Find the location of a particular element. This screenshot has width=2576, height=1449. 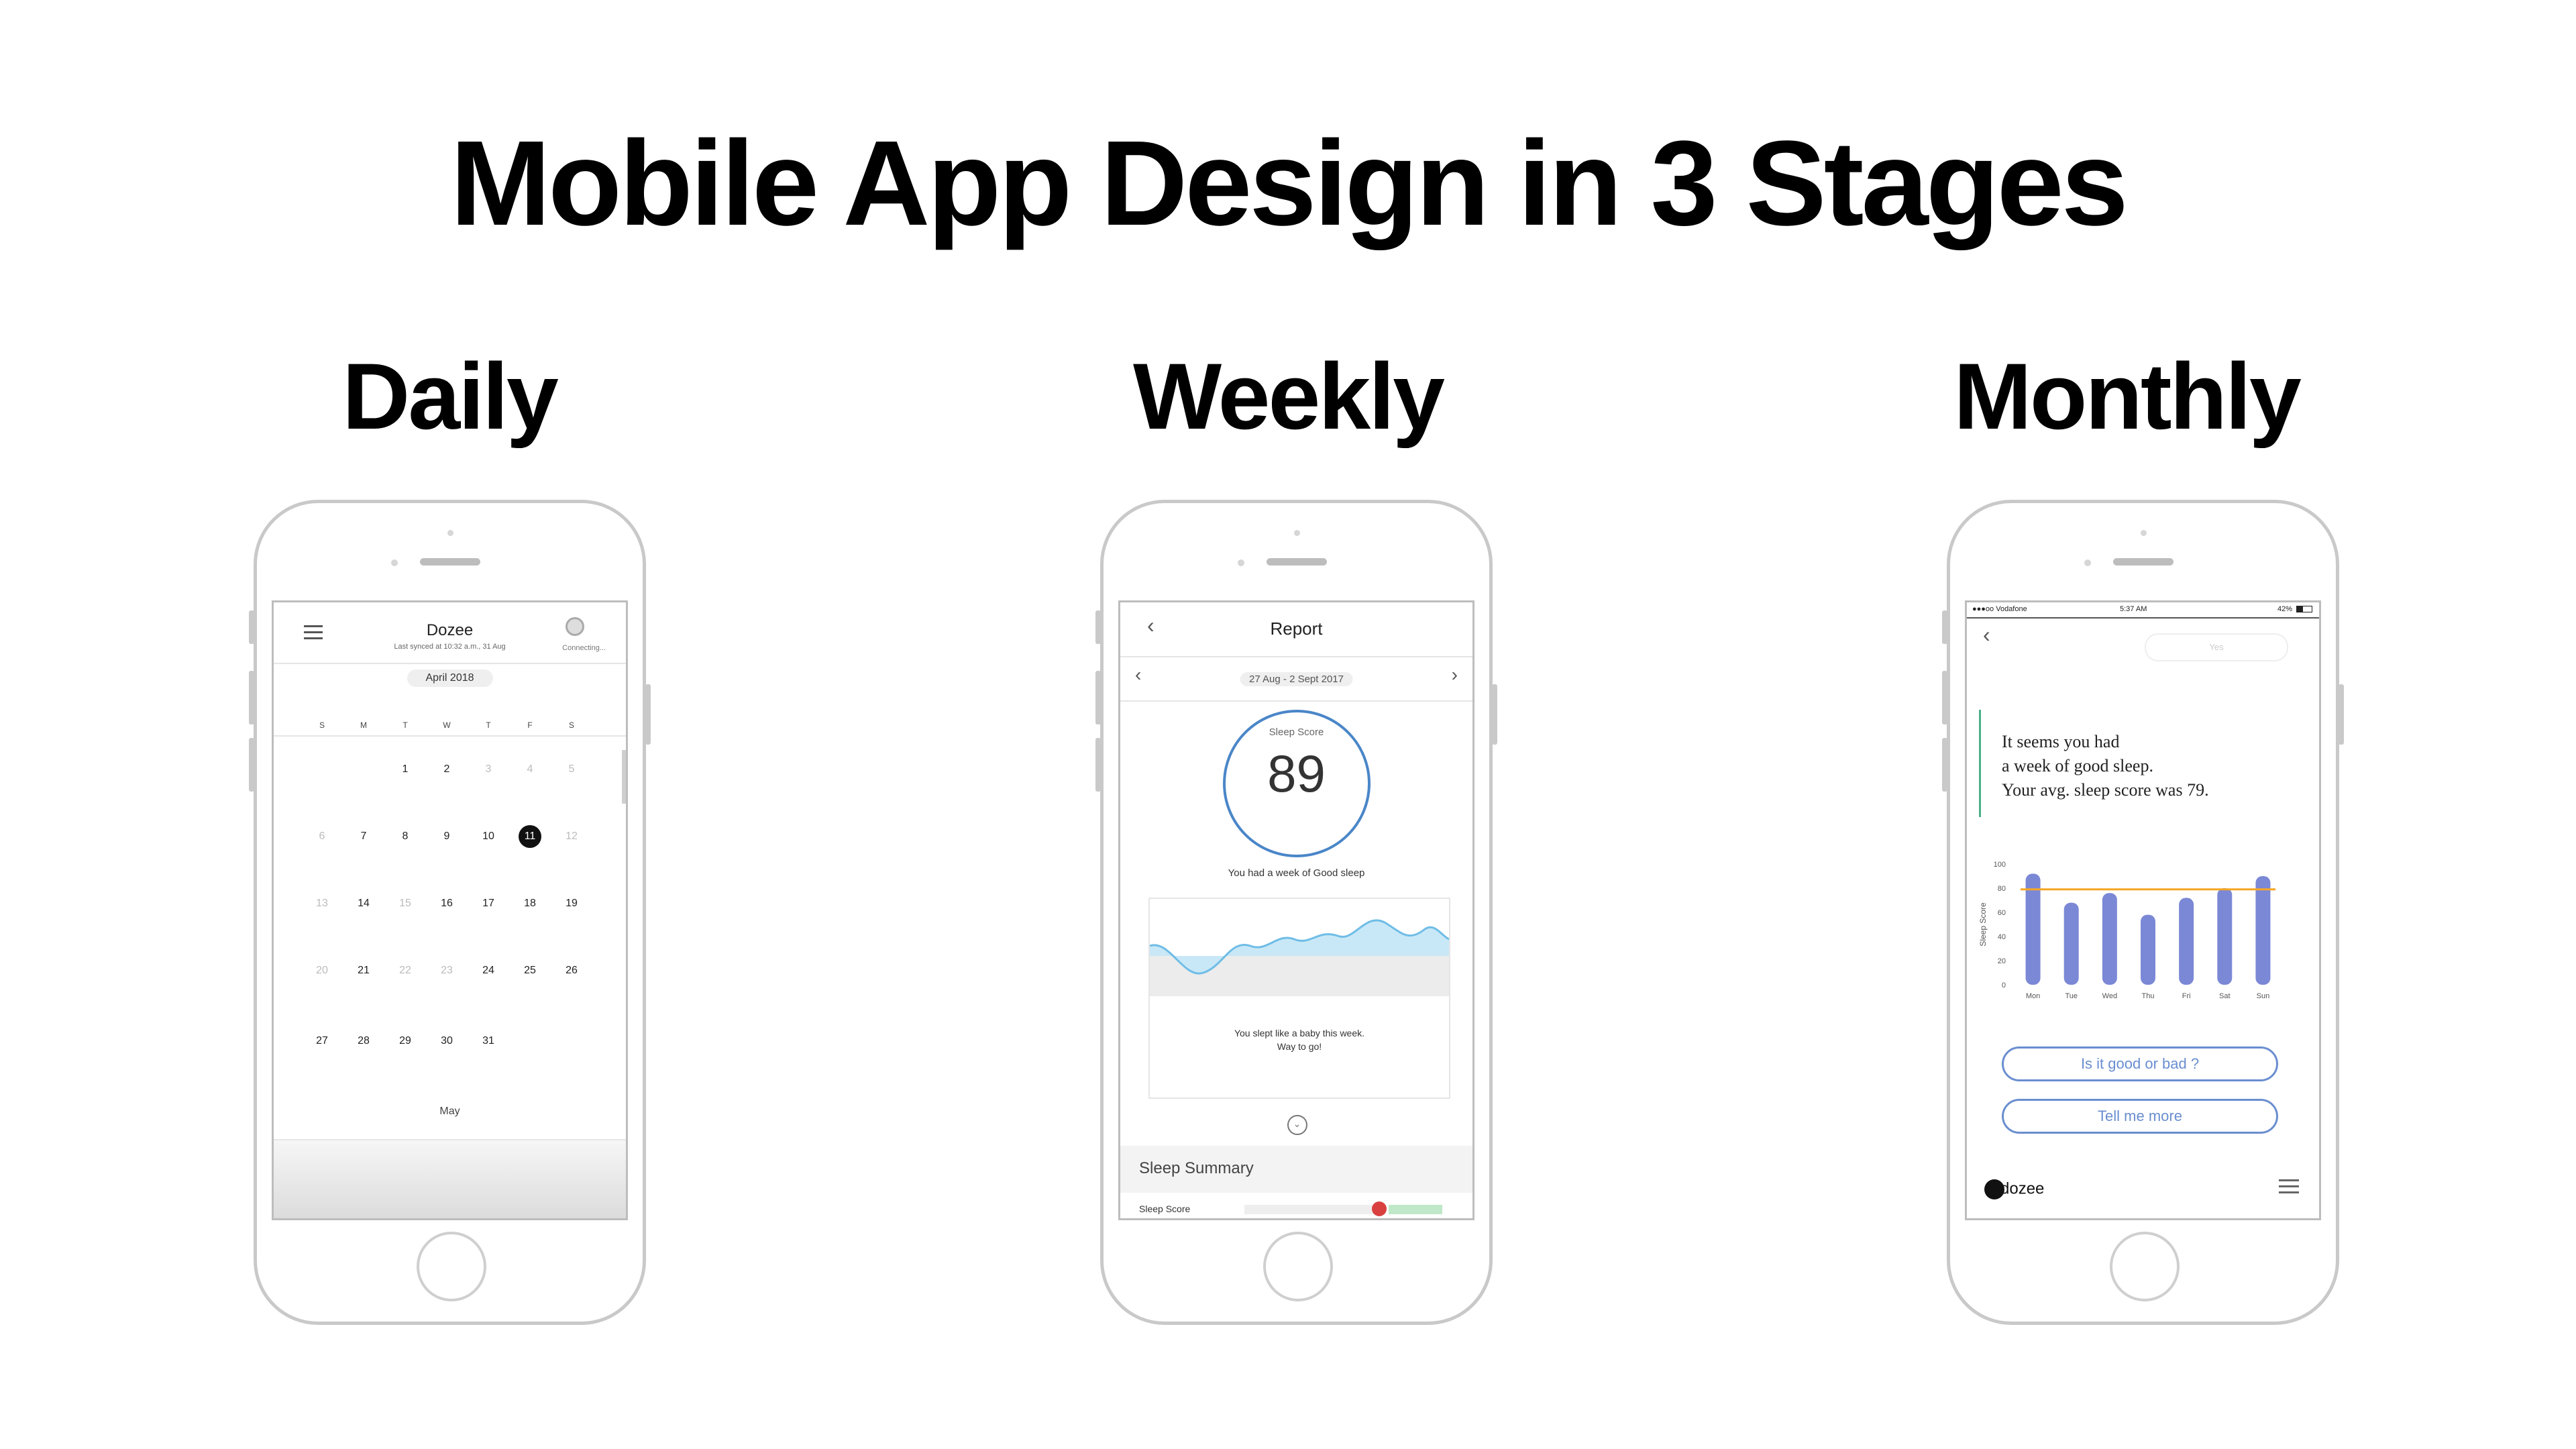

summary-marker-icon is located at coordinates (1379, 1208).